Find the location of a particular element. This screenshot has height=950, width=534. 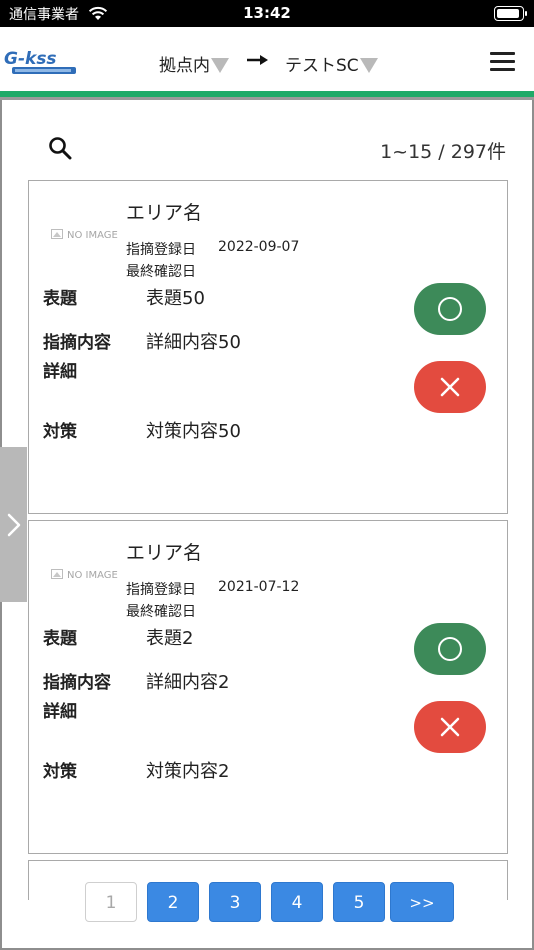

clock: 13:42 is located at coordinates (267, 13).